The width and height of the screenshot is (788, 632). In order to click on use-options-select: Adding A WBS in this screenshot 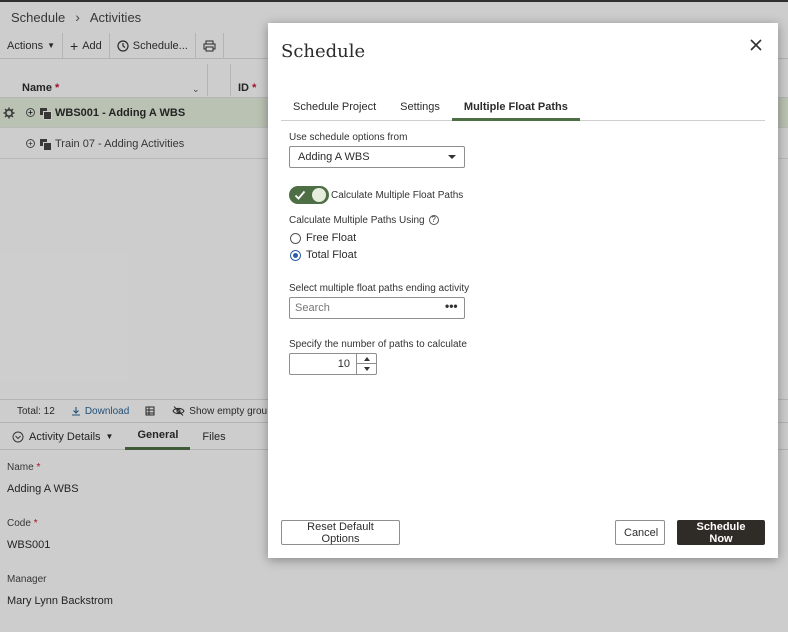, I will do `click(377, 157)`.